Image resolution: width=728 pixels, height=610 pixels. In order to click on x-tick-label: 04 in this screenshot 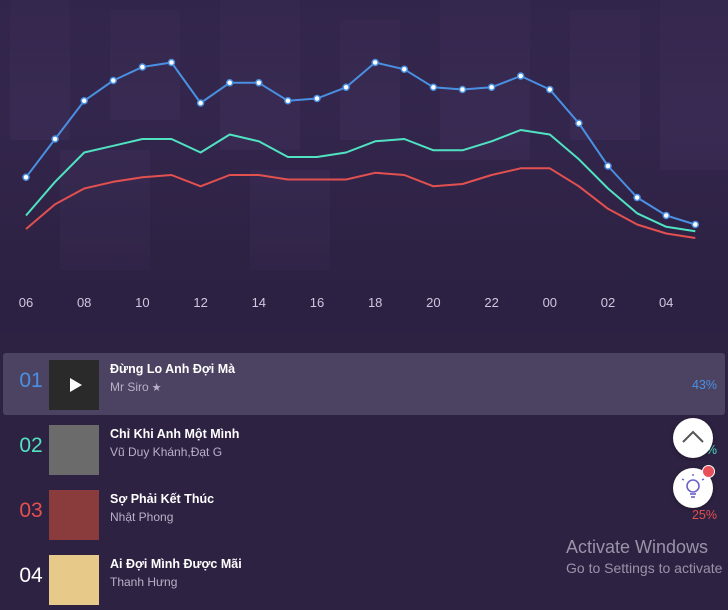, I will do `click(666, 302)`.